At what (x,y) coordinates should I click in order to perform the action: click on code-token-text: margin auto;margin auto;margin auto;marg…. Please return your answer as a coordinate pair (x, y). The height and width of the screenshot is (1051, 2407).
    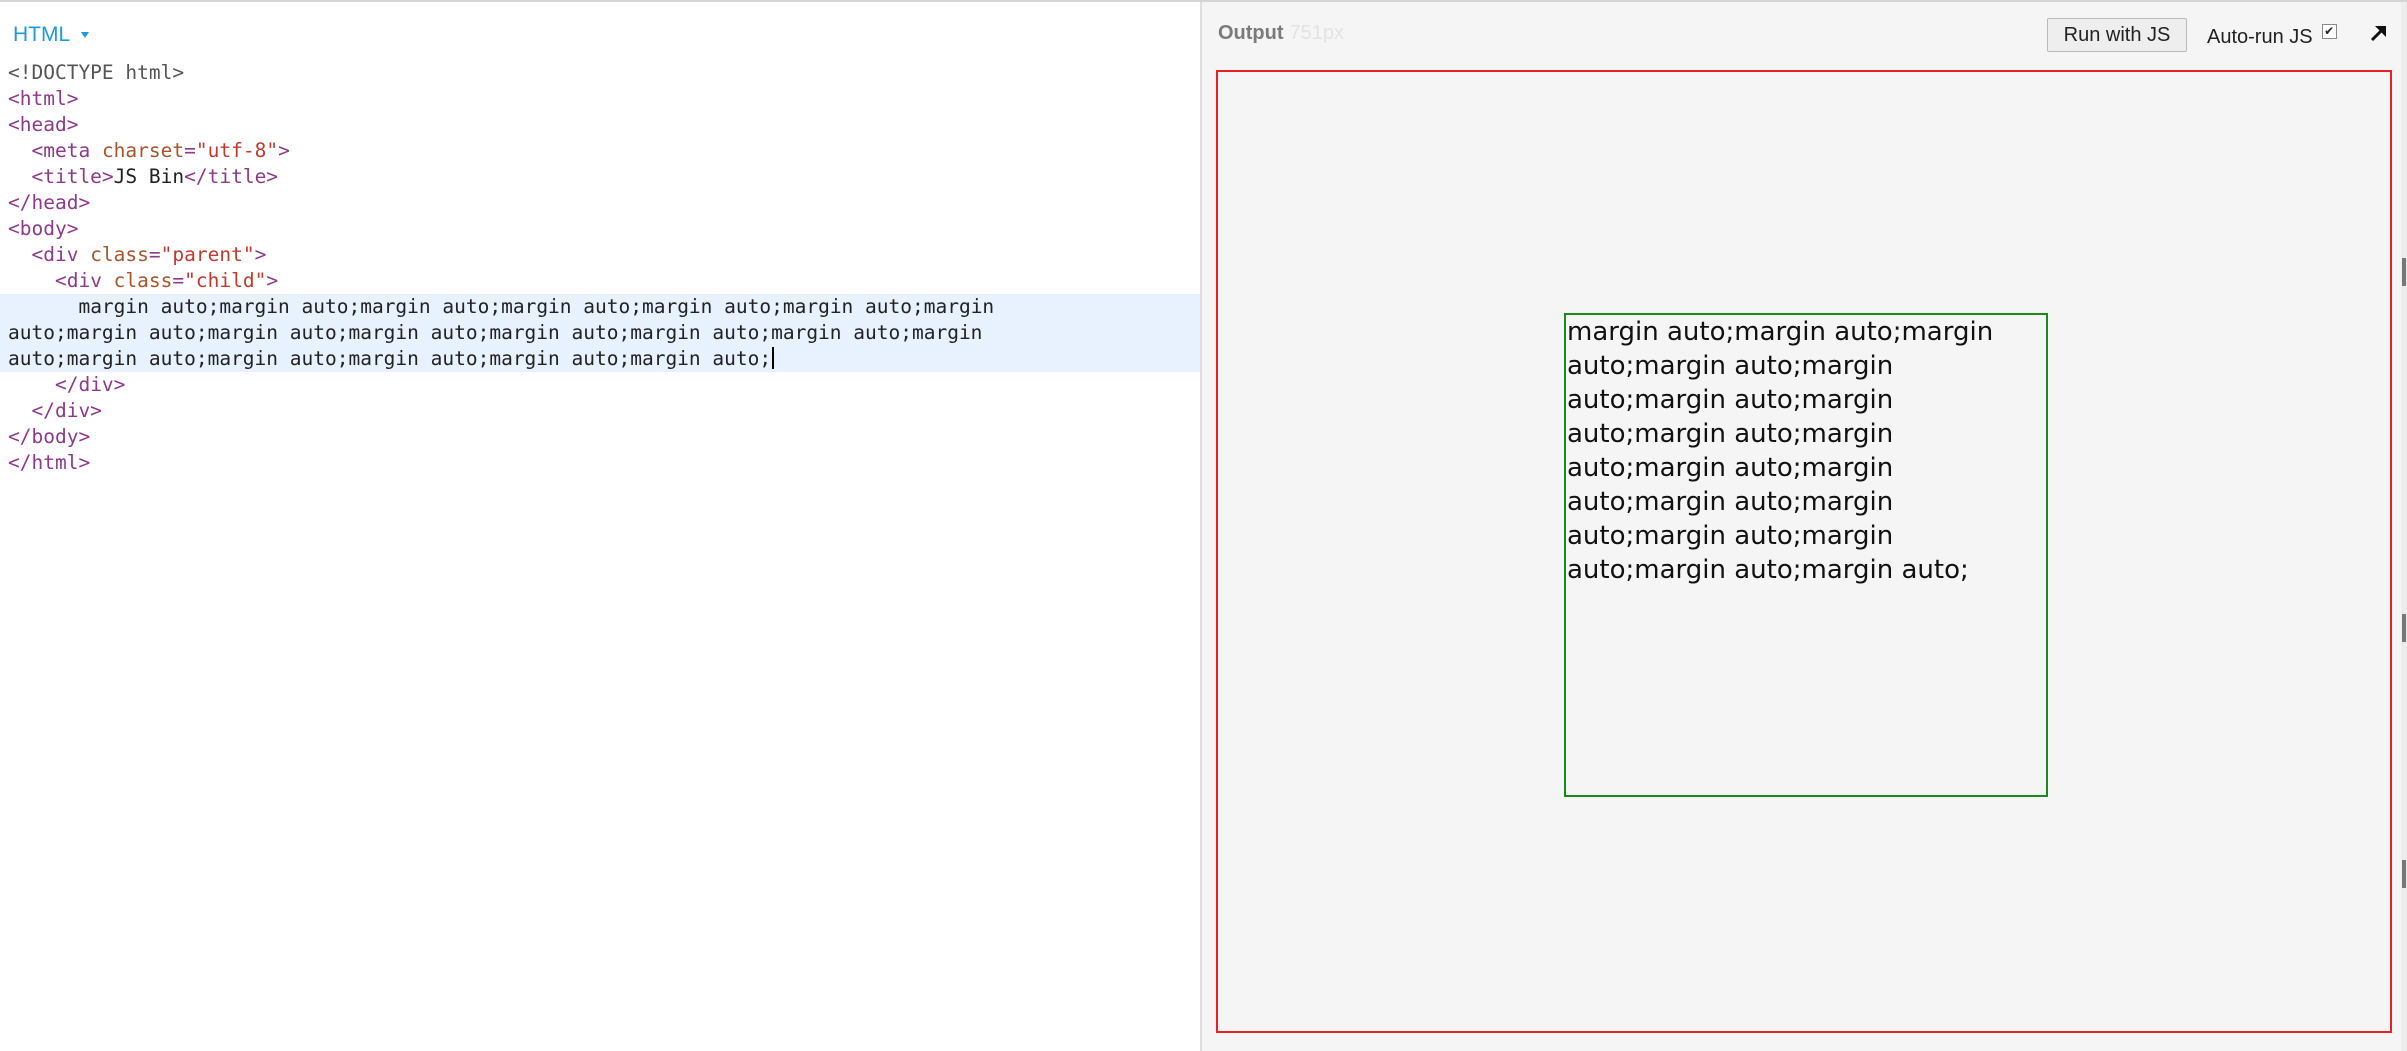
    Looking at the image, I should click on (536, 306).